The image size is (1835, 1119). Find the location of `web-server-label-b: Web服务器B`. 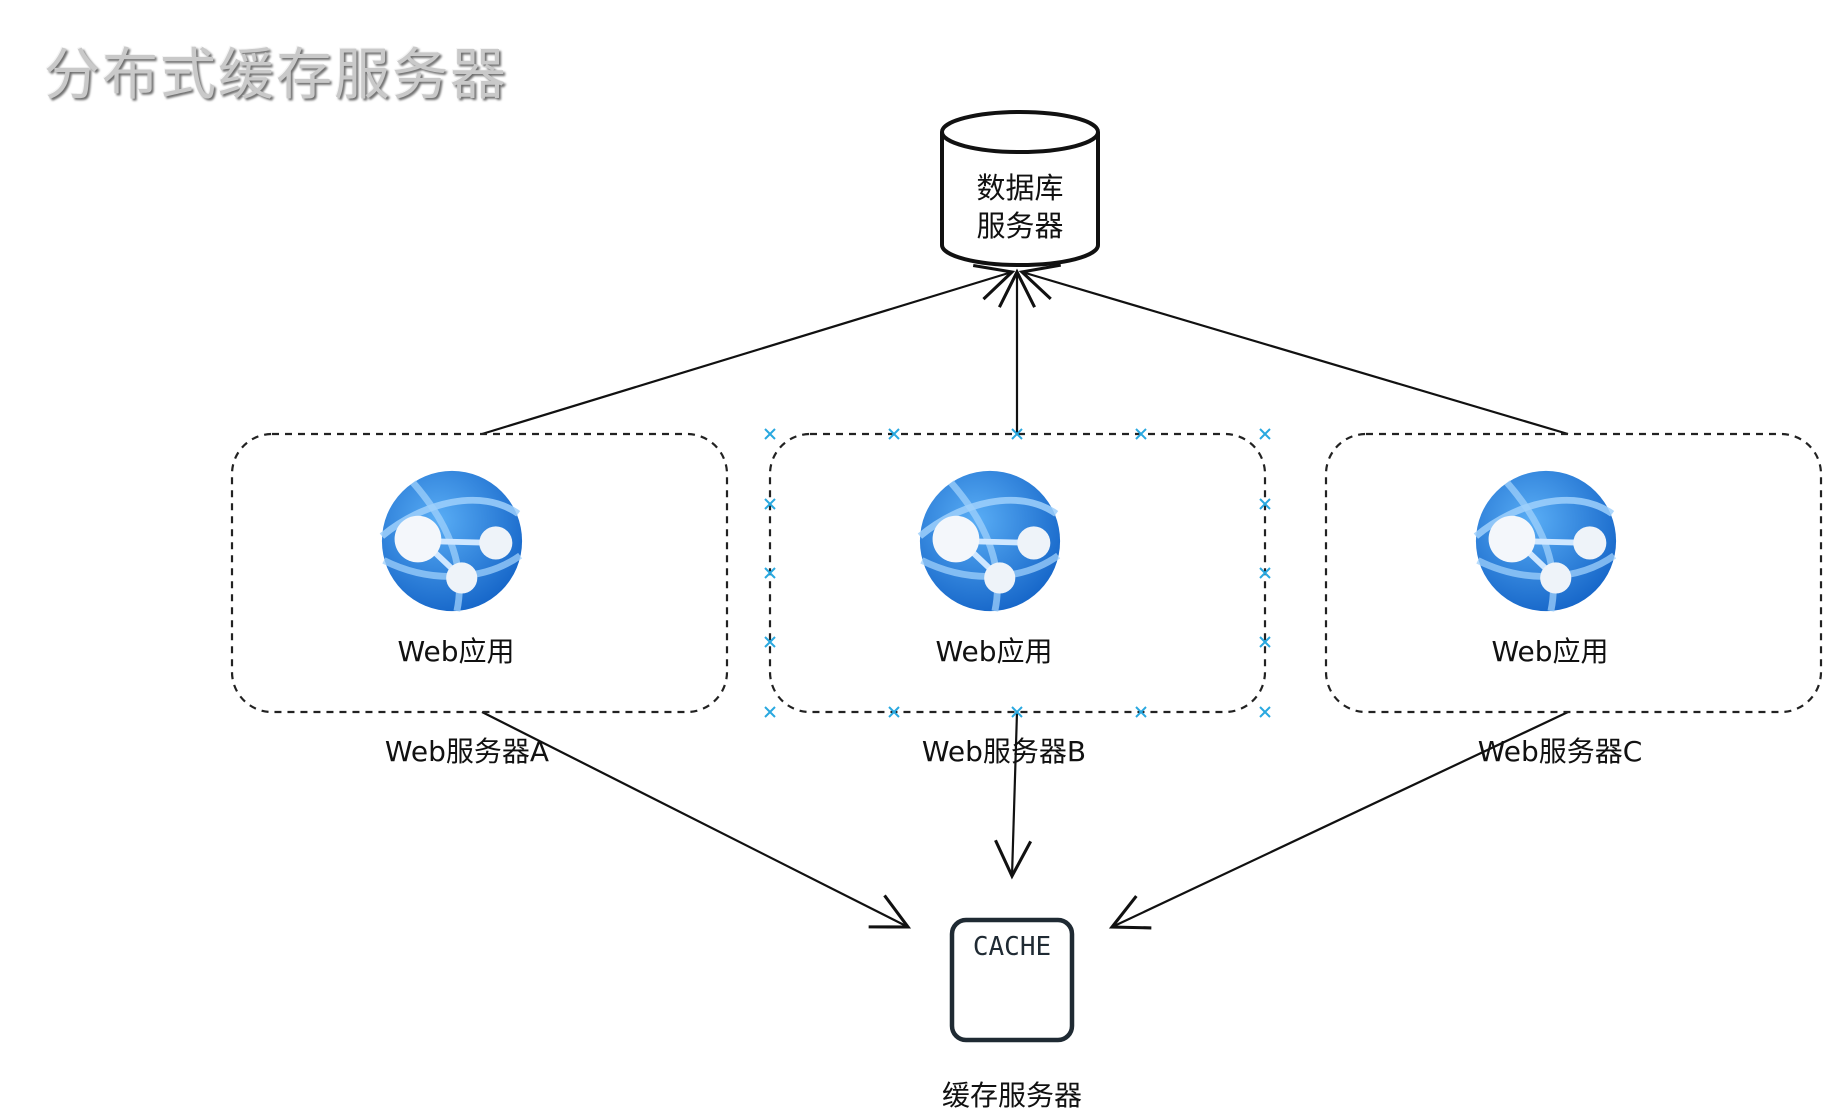

web-server-label-b: Web服务器B is located at coordinates (1004, 751).